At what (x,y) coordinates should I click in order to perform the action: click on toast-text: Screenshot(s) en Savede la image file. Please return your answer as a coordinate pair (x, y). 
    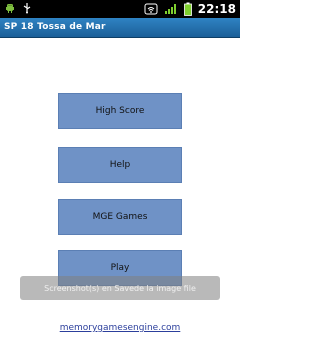
    Looking at the image, I should click on (120, 288).